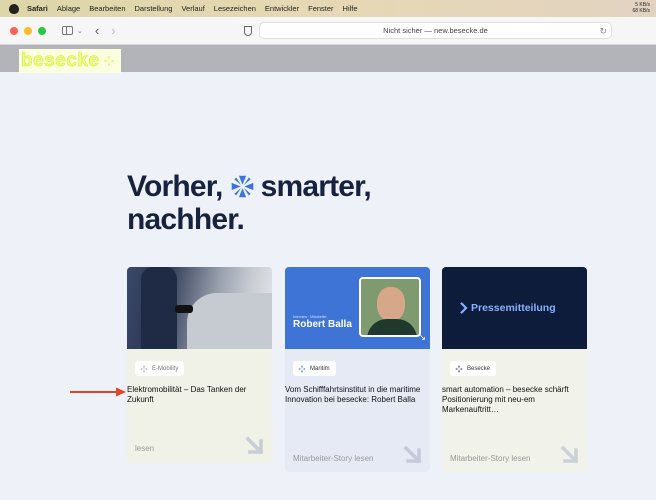 This screenshot has width=656, height=500. Describe the element at coordinates (316, 186) in the screenshot. I see `hero-word-smarter: smarter,` at that location.